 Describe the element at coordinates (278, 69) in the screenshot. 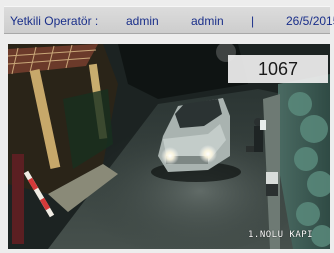

I see `vehicle-counter: 1067` at that location.